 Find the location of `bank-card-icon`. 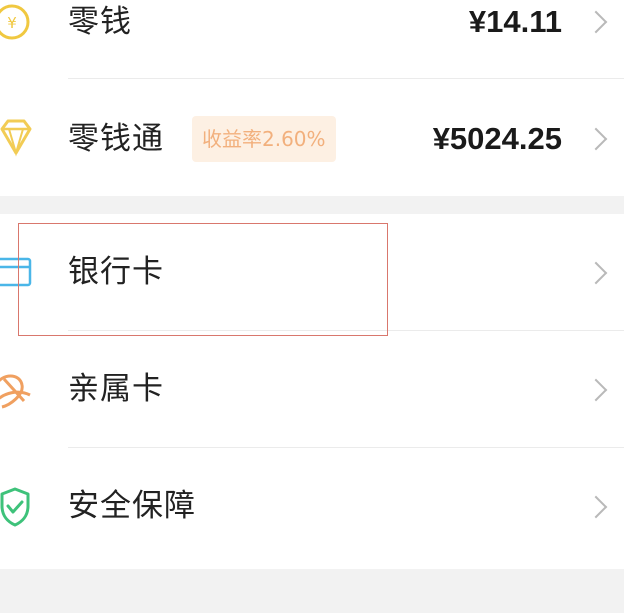

bank-card-icon is located at coordinates (17, 274).